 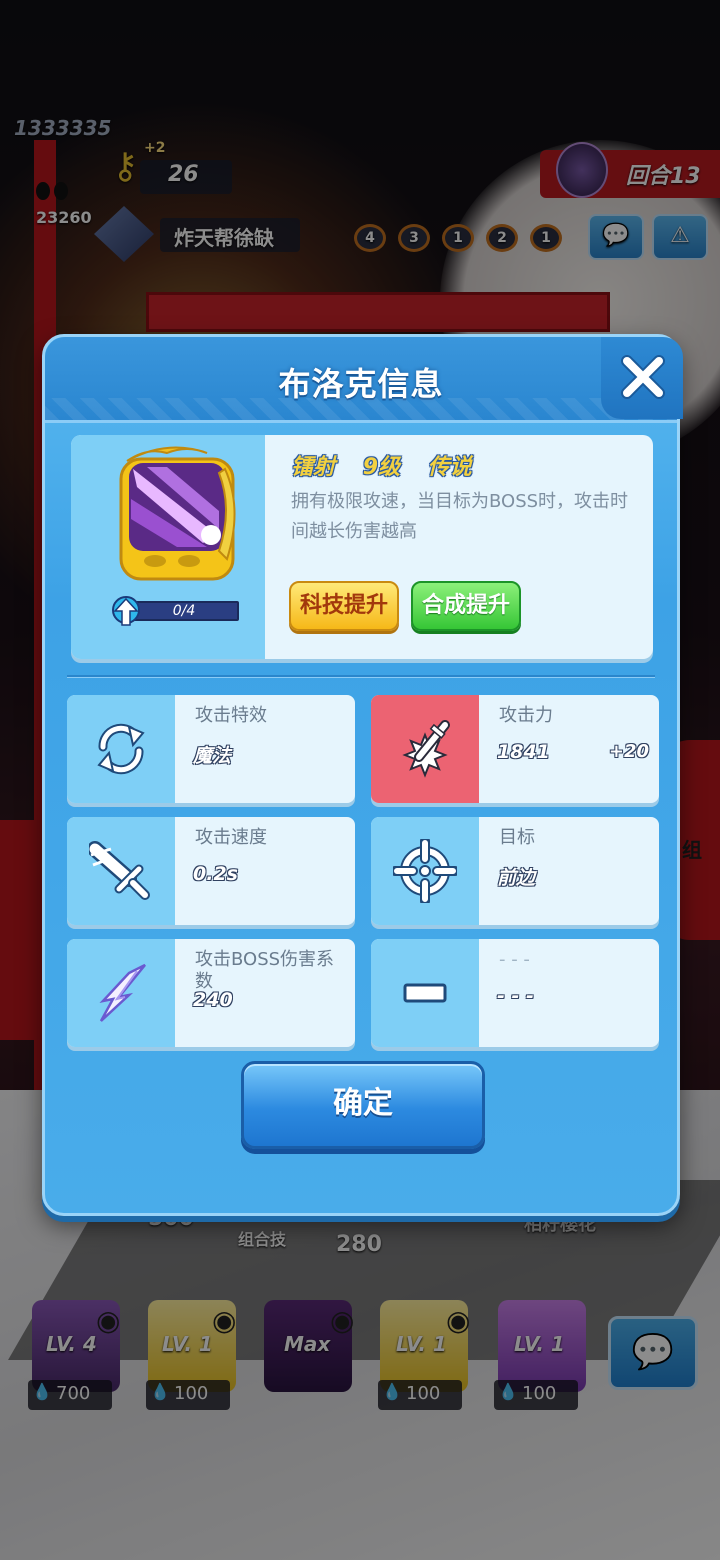 What do you see at coordinates (517, 837) in the screenshot?
I see `stat-label: 目标` at bounding box center [517, 837].